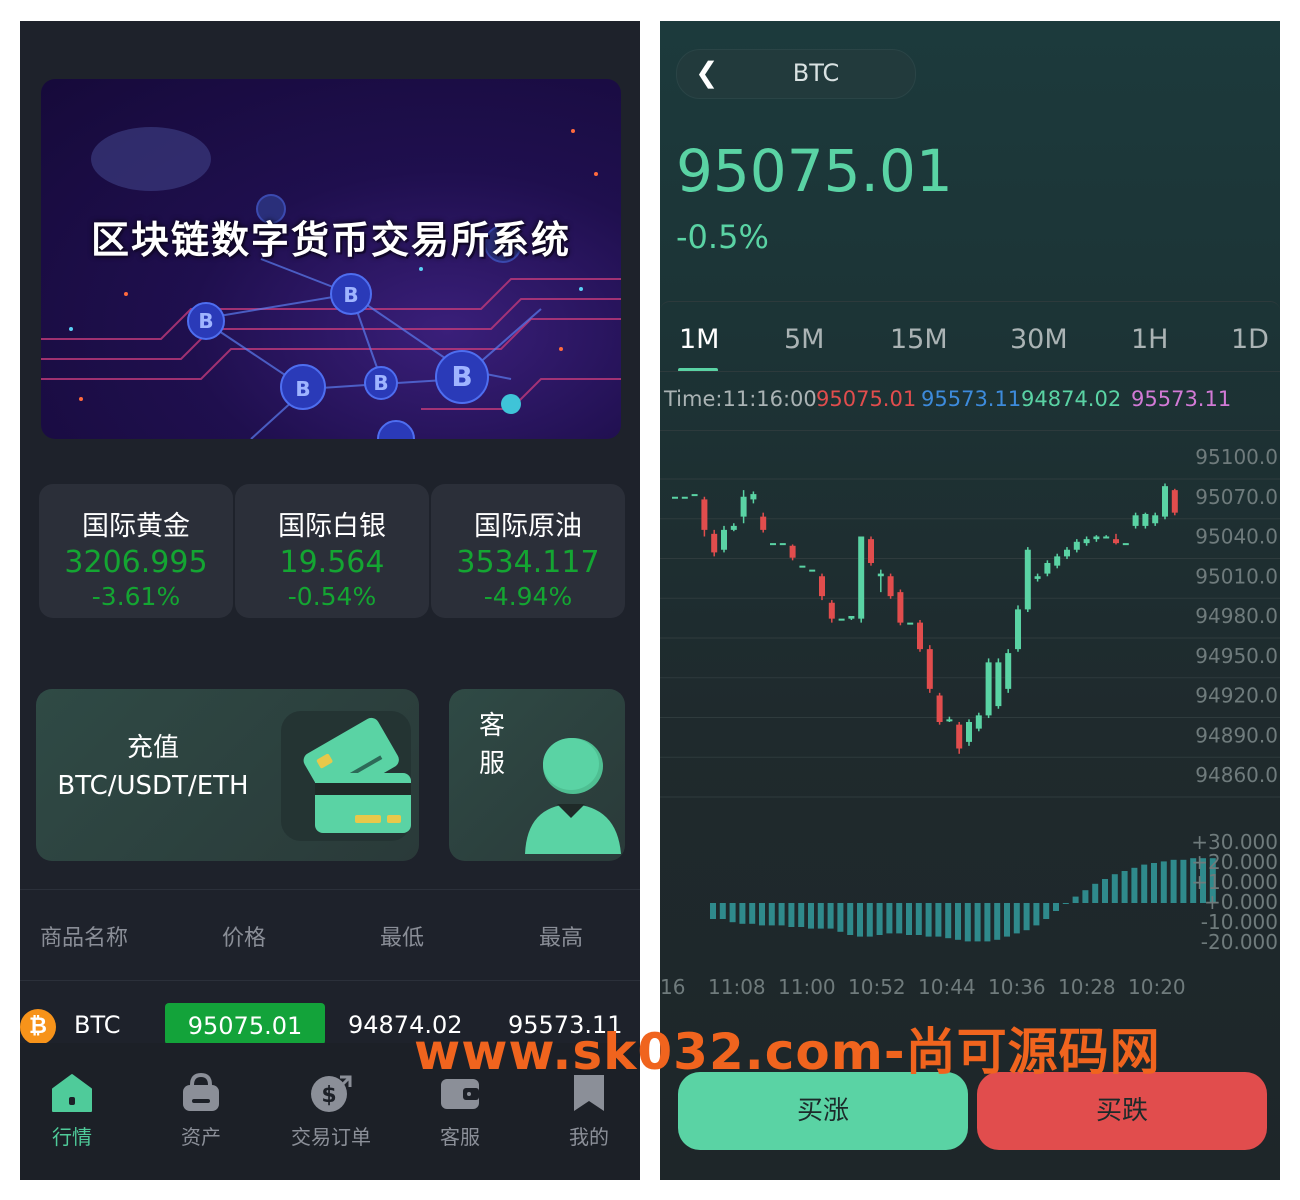 This screenshot has height=1200, width=1300. Describe the element at coordinates (1039, 339) in the screenshot. I see `tab-30m: 30M` at that location.